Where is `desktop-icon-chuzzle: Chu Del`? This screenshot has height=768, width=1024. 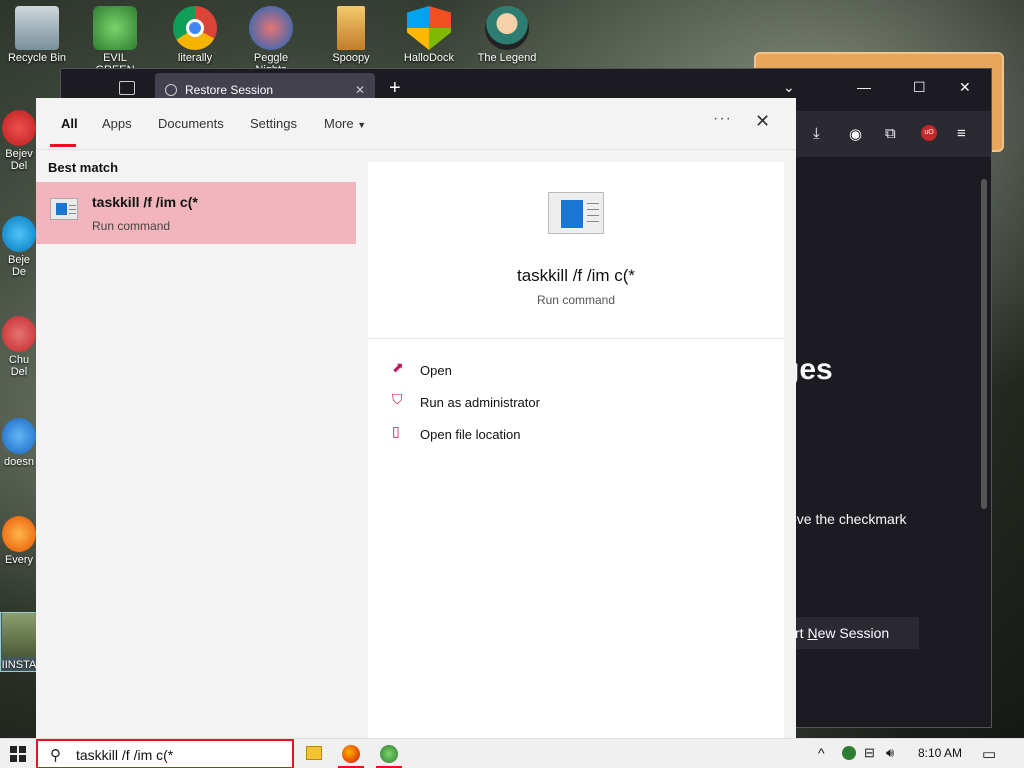 desktop-icon-chuzzle: Chu Del is located at coordinates (19, 347).